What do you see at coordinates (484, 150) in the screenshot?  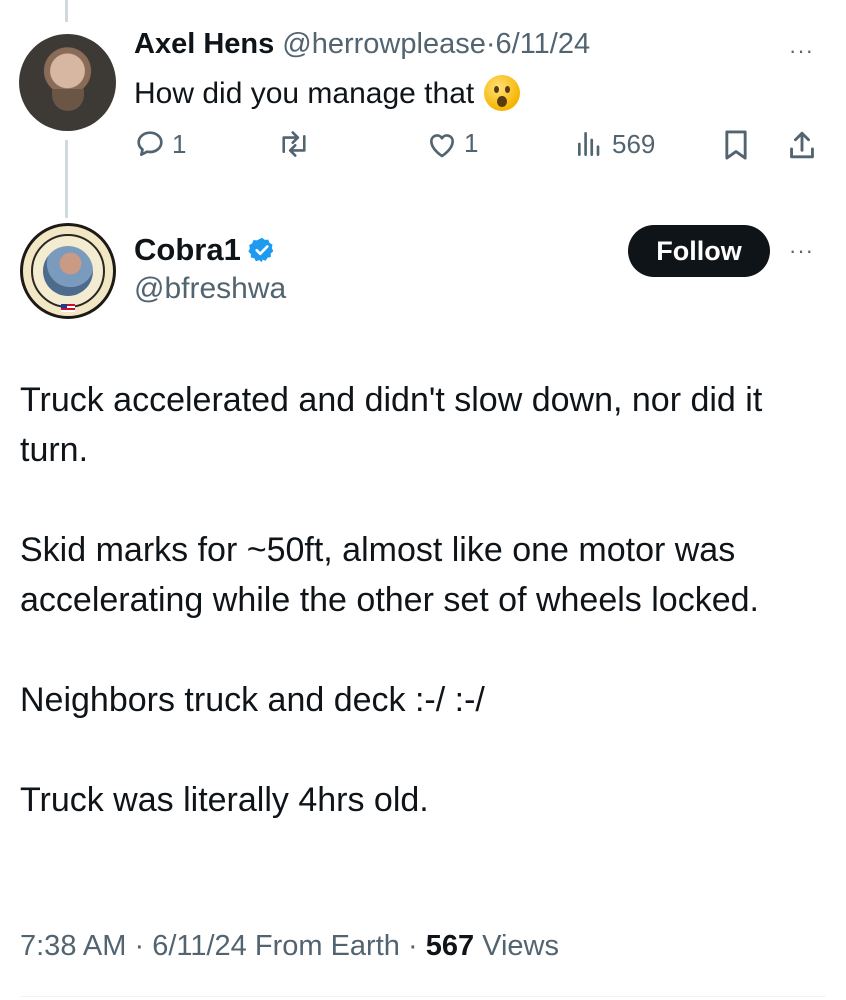 I see `reply-action-bar: 1 1 569` at bounding box center [484, 150].